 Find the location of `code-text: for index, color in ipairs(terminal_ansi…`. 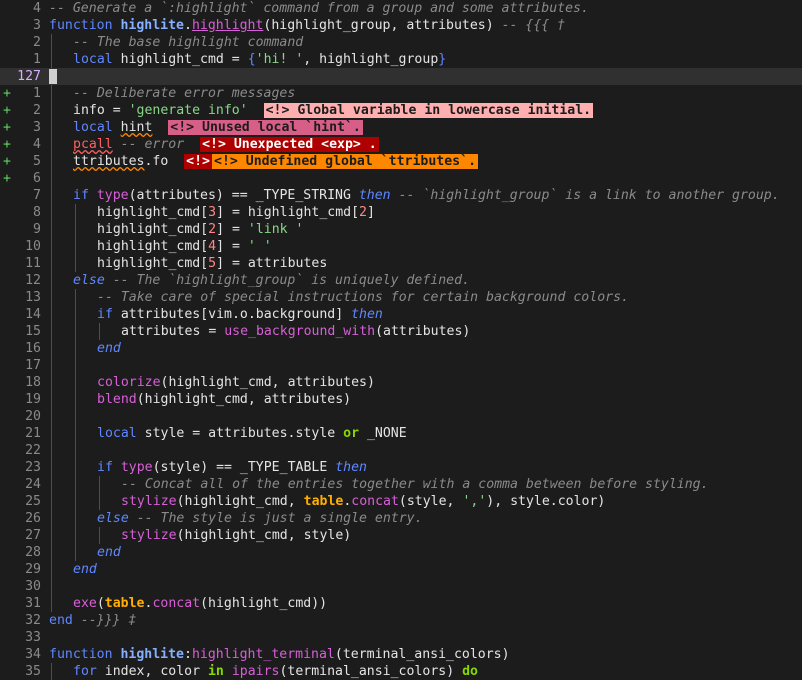

code-text: for index, color in ipairs(terminal_ansi… is located at coordinates (275, 671).